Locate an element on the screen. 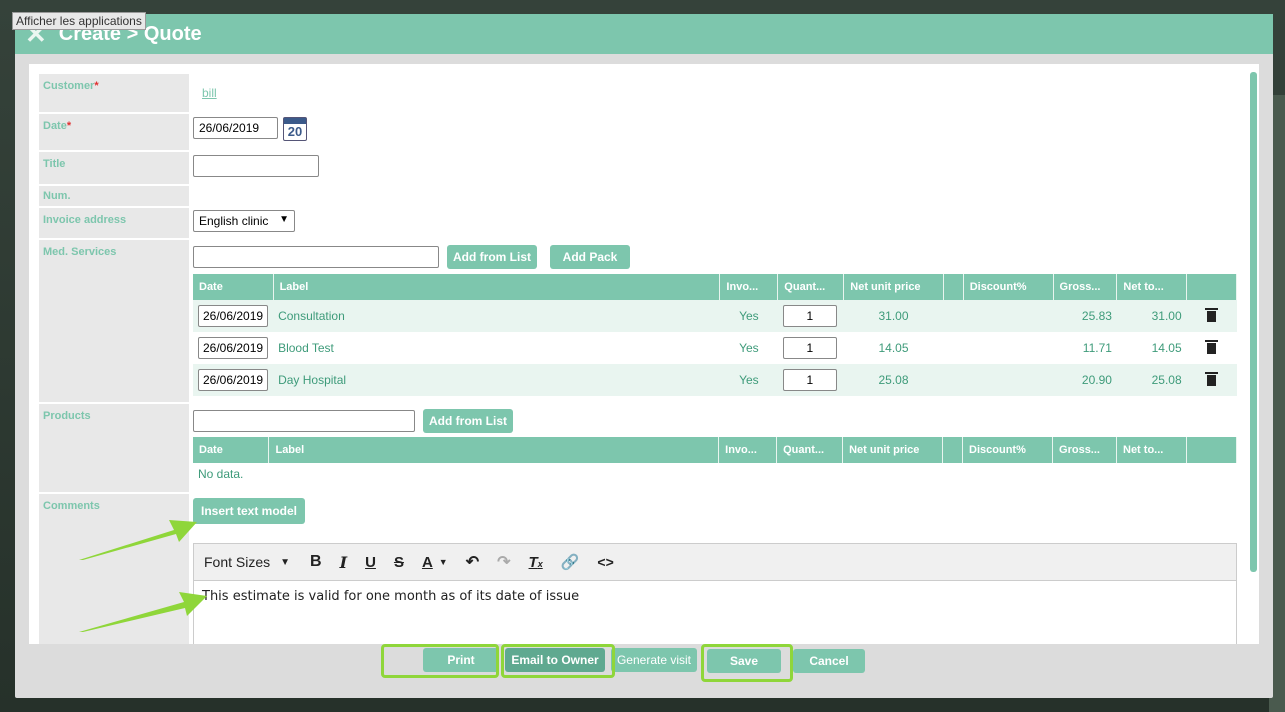  invoice-address-label: Invoice address is located at coordinates (114, 223).